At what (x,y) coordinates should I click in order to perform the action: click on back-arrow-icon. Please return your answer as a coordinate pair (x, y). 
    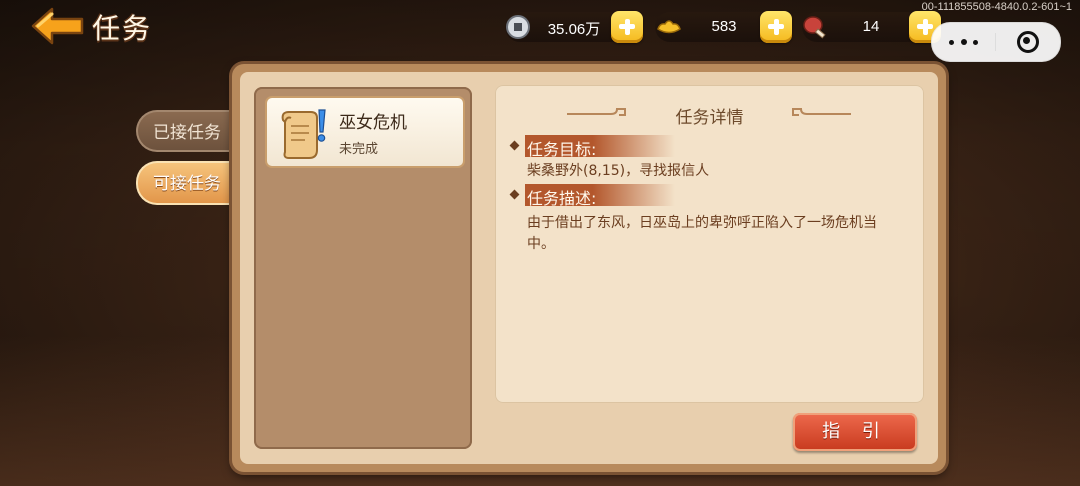
    Looking at the image, I should click on (58, 26).